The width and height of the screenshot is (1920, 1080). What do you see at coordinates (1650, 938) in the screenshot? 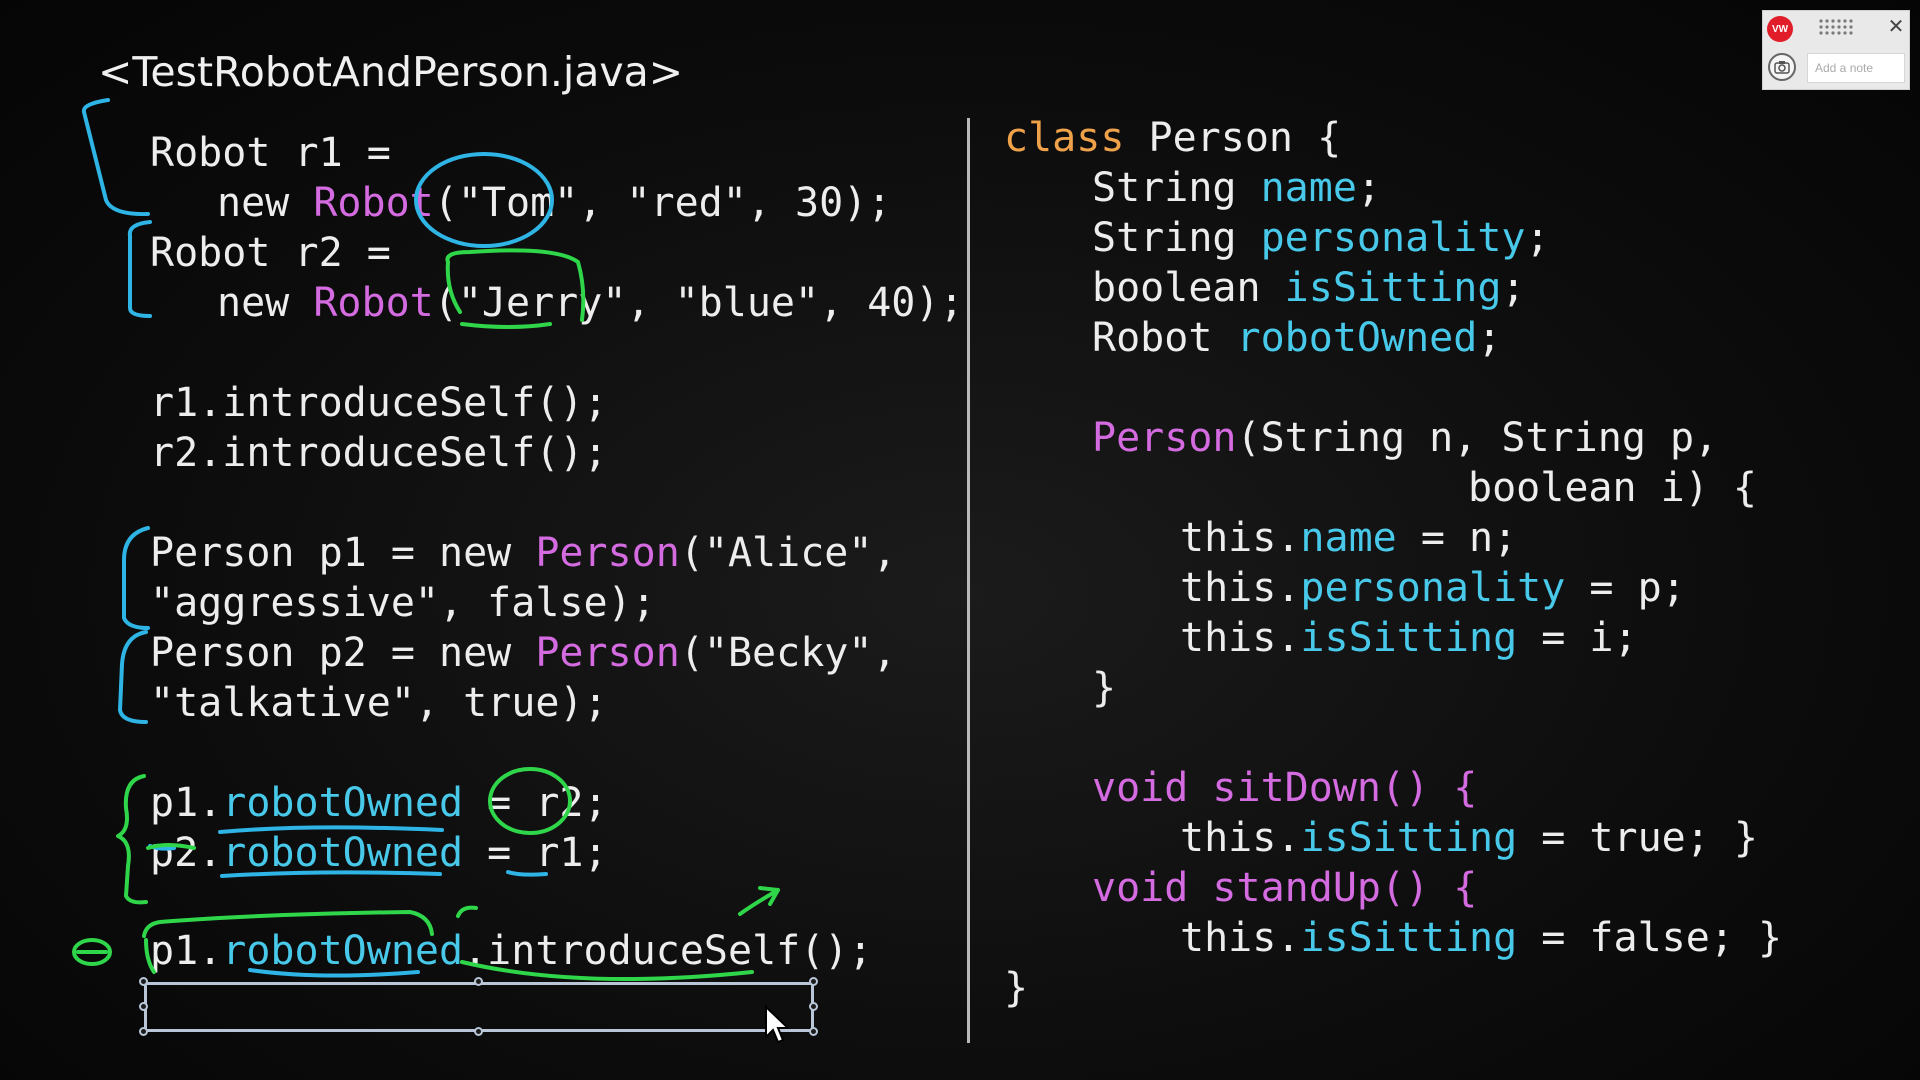
I see `code-token: = false; }` at bounding box center [1650, 938].